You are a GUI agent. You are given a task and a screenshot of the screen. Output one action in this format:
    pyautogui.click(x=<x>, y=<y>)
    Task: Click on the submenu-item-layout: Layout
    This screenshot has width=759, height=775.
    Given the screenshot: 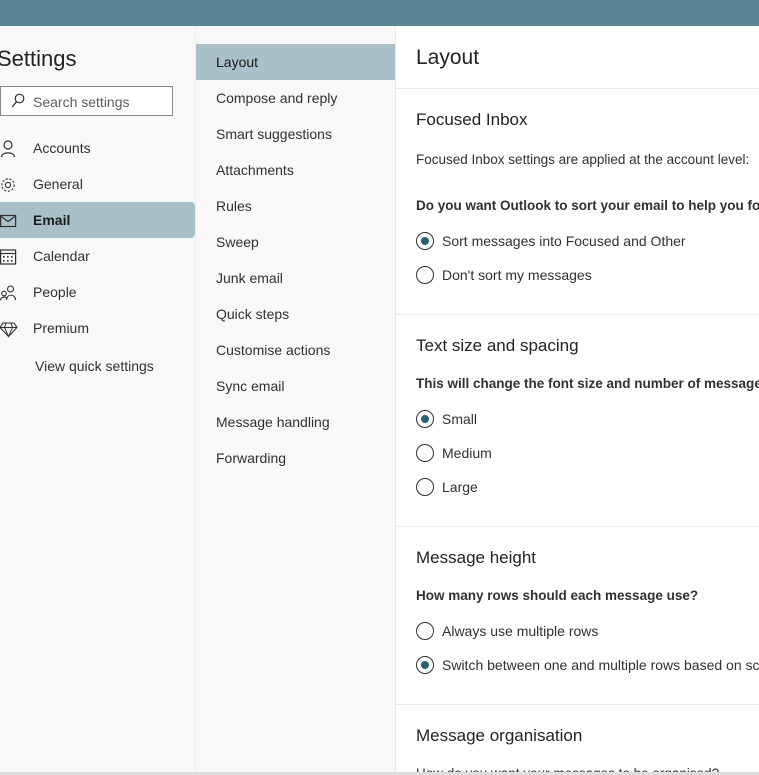 What is the action you would take?
    pyautogui.click(x=295, y=62)
    